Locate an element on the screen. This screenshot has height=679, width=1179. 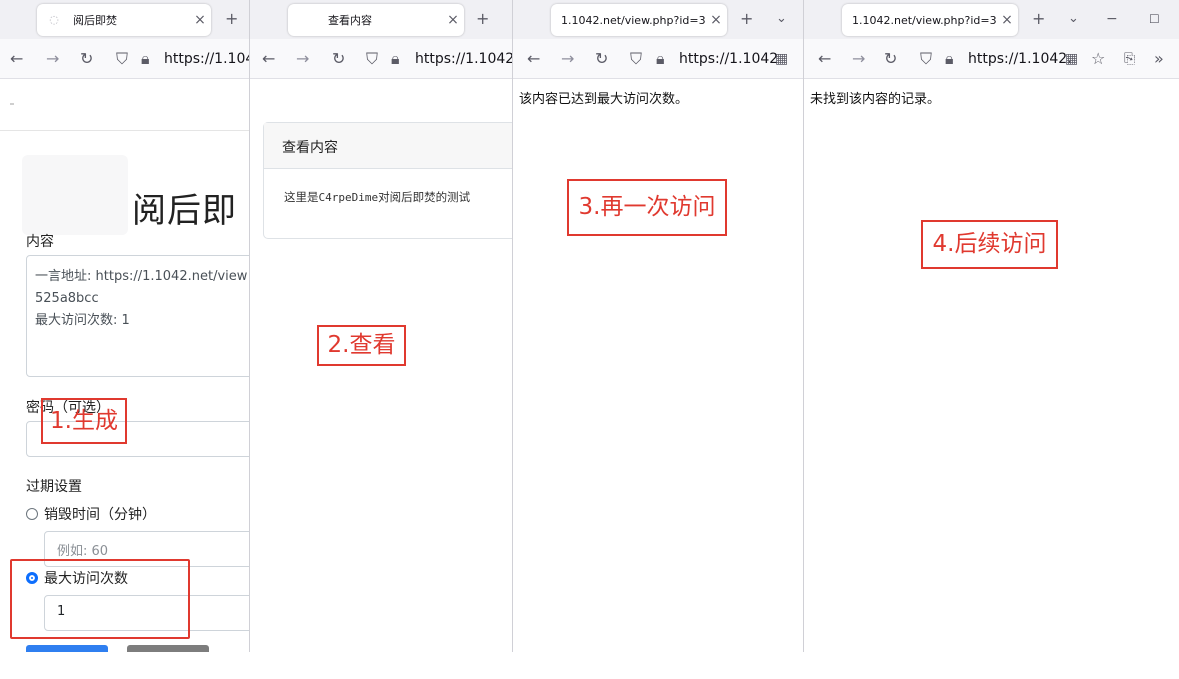
radio-destroy-time: 销毁时间（分钟） is located at coordinates (91, 514).